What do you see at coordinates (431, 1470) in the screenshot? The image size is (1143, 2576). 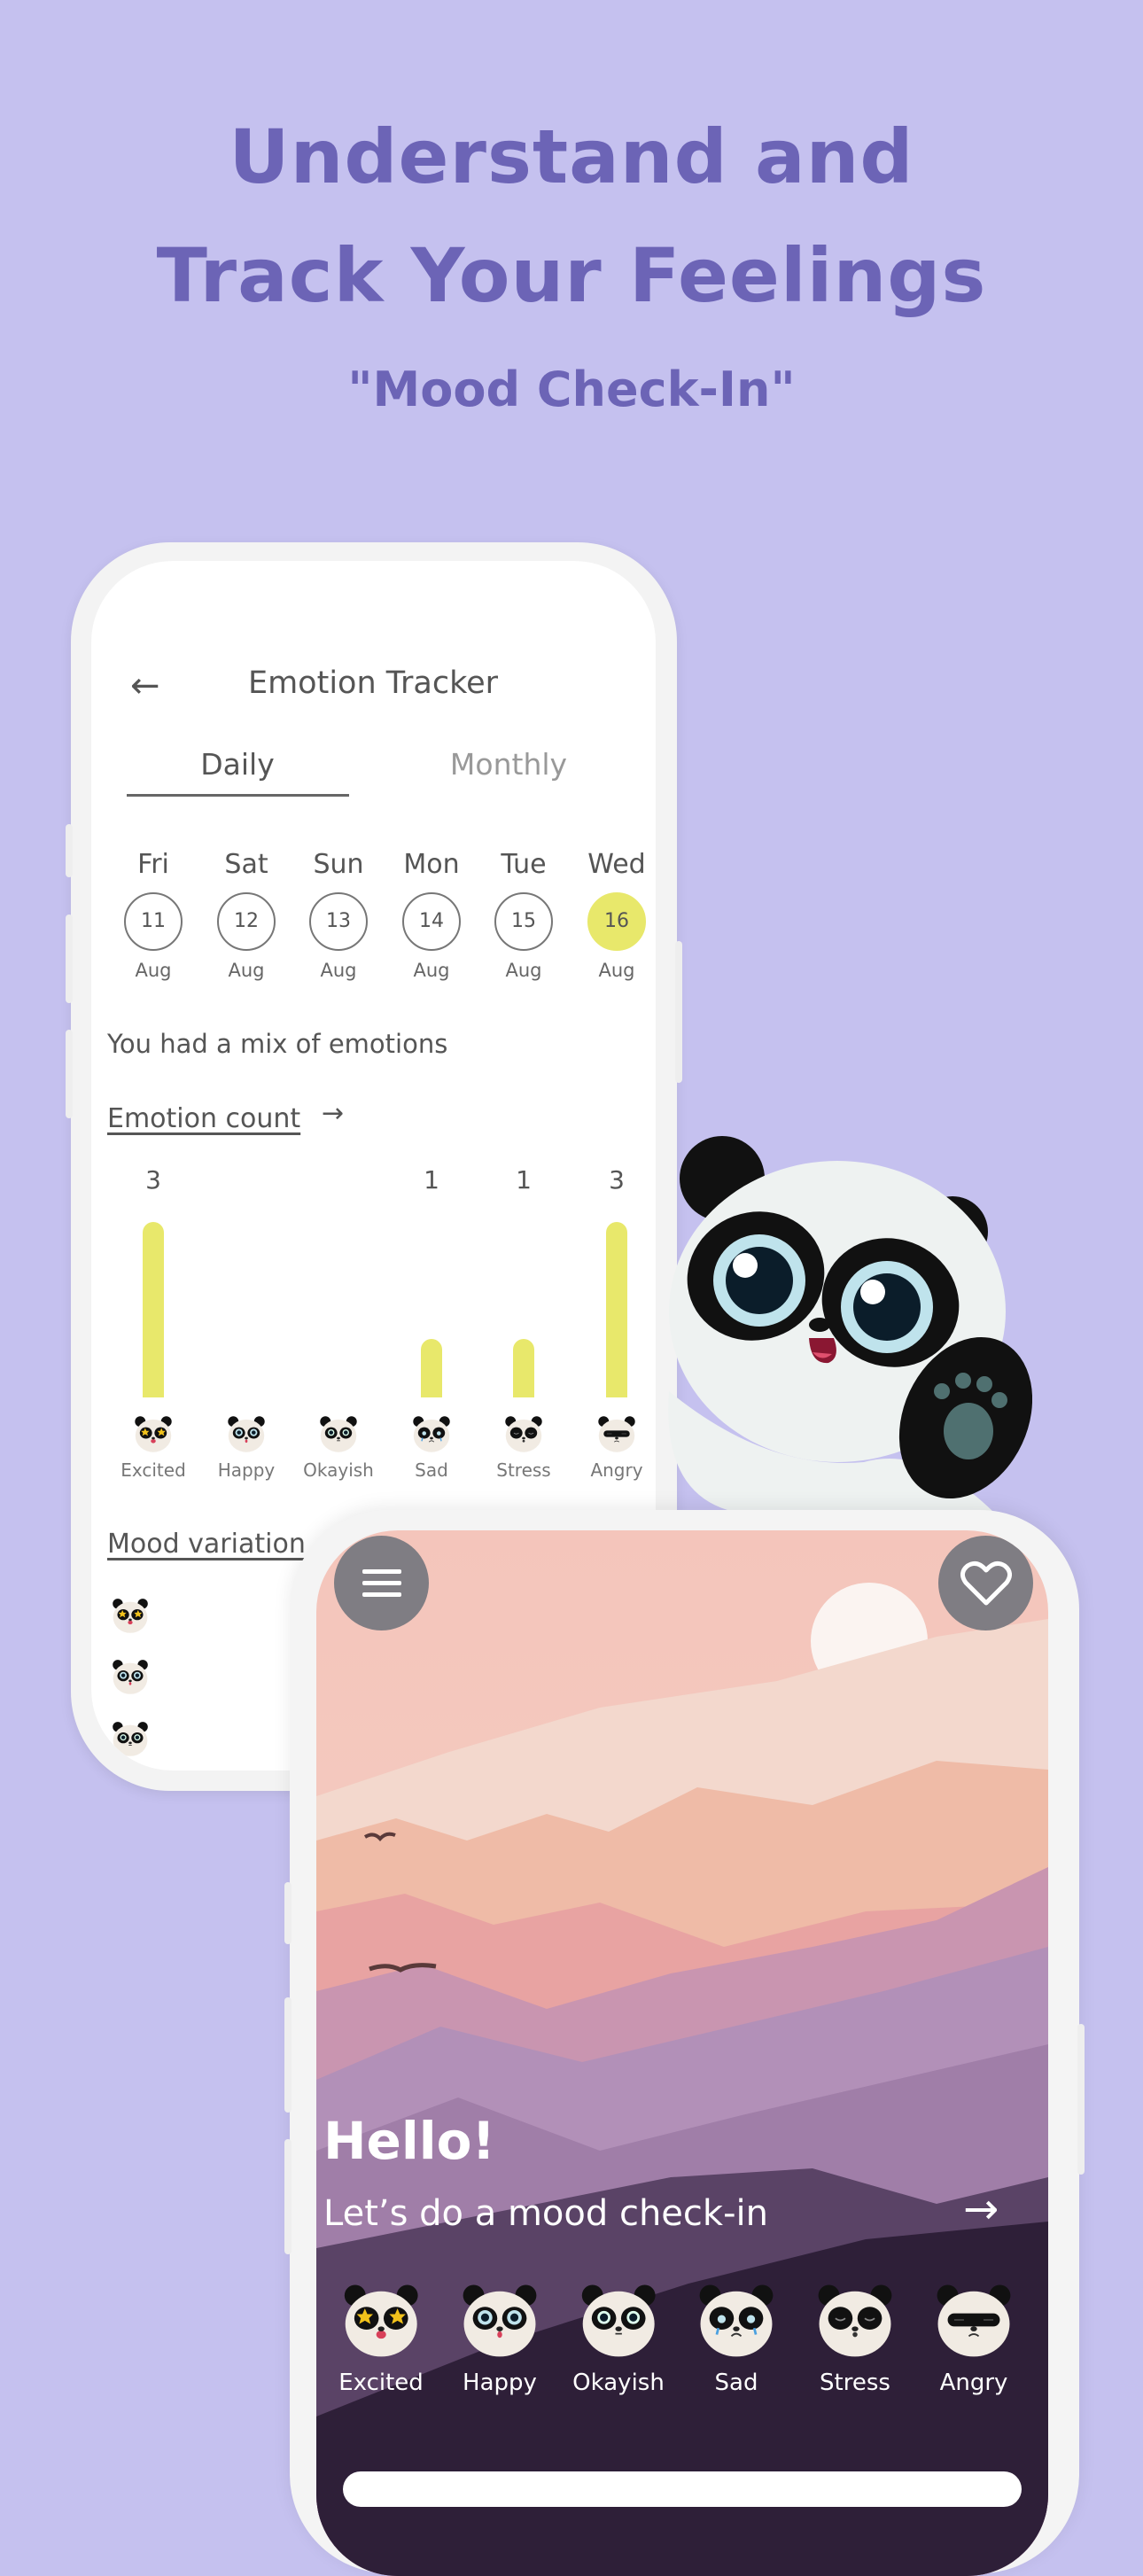 I see `category-label: Sad` at bounding box center [431, 1470].